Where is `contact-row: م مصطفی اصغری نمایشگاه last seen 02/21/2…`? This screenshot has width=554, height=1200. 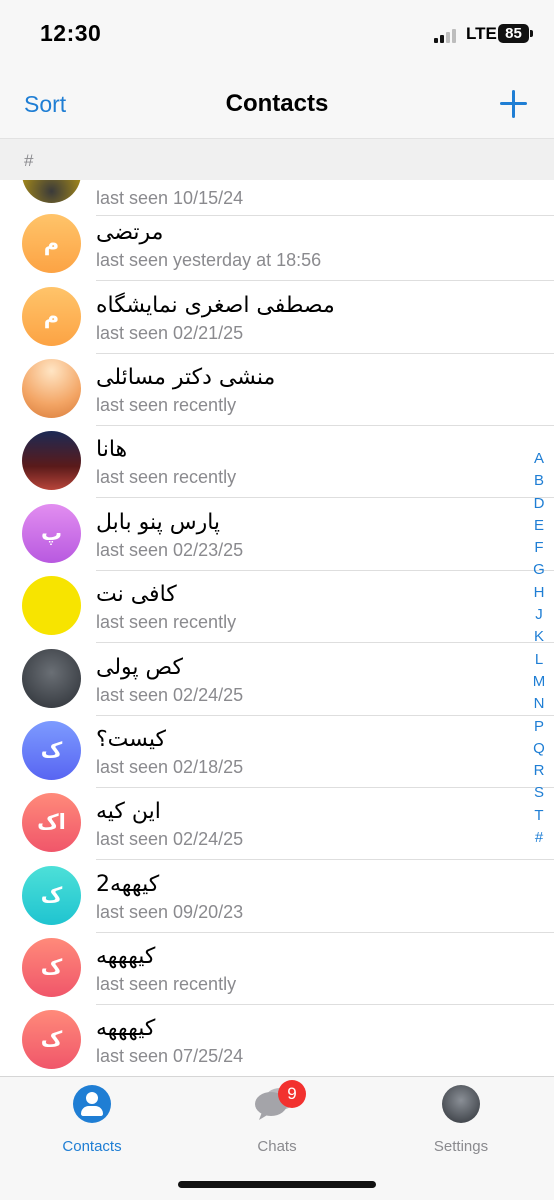 contact-row: م مصطفی اصغری نمایشگاه last seen 02/21/2… is located at coordinates (277, 317).